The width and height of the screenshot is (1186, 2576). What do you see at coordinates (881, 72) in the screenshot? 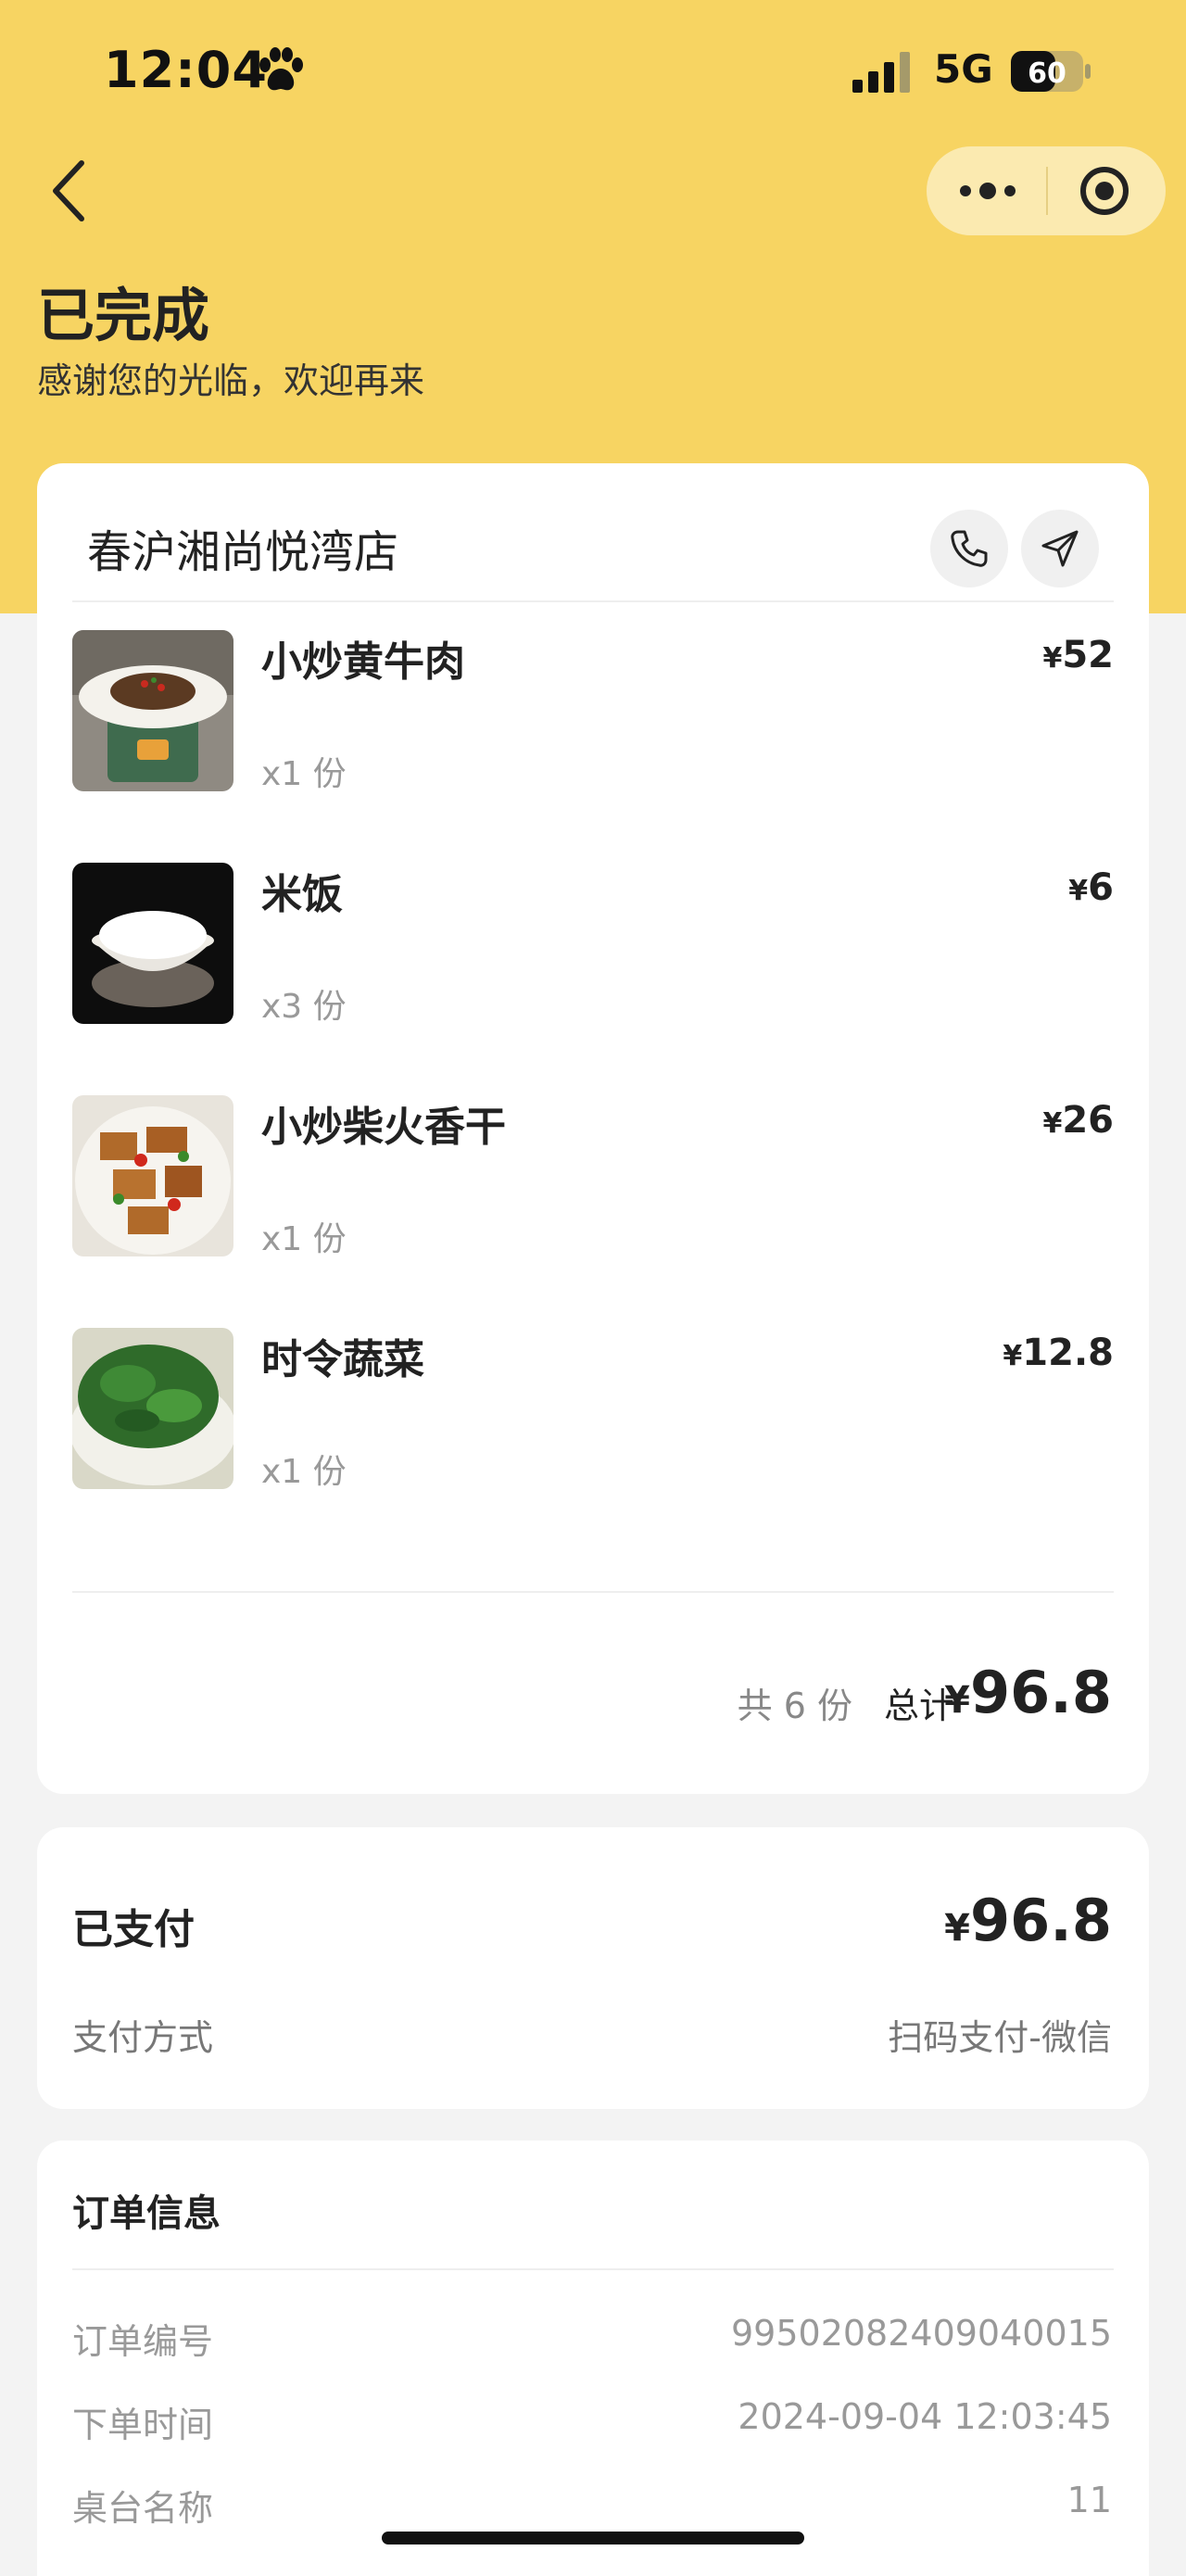
I see `signal-icon` at bounding box center [881, 72].